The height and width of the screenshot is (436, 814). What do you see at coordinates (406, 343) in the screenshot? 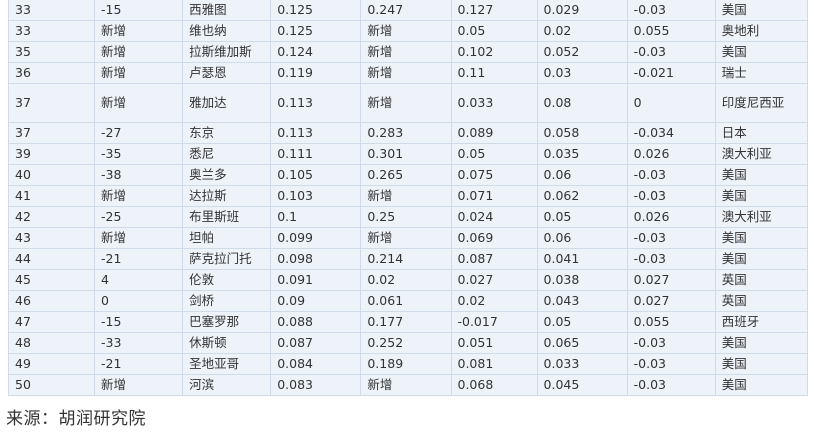
I see `value2-cell: 0.252` at bounding box center [406, 343].